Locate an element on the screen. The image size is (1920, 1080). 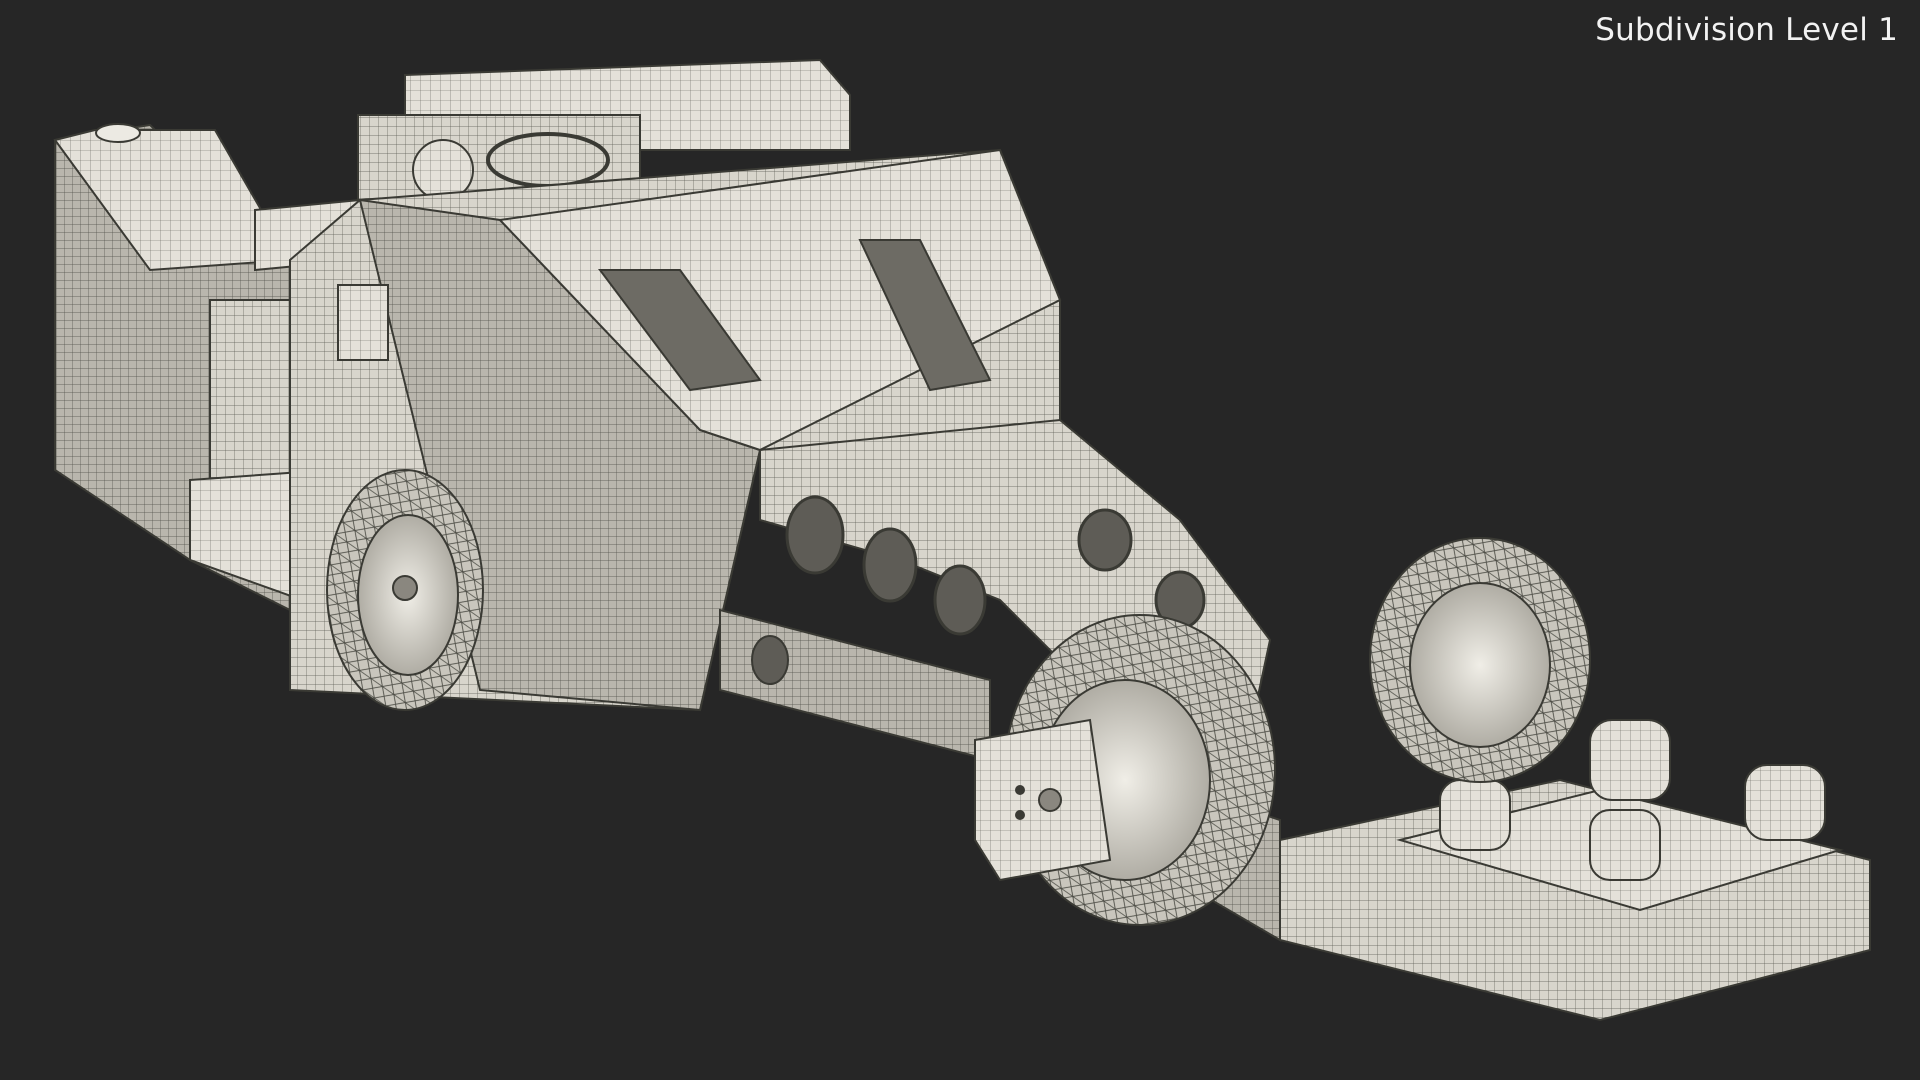
rear-cab-block is located at coordinates (192, 367).